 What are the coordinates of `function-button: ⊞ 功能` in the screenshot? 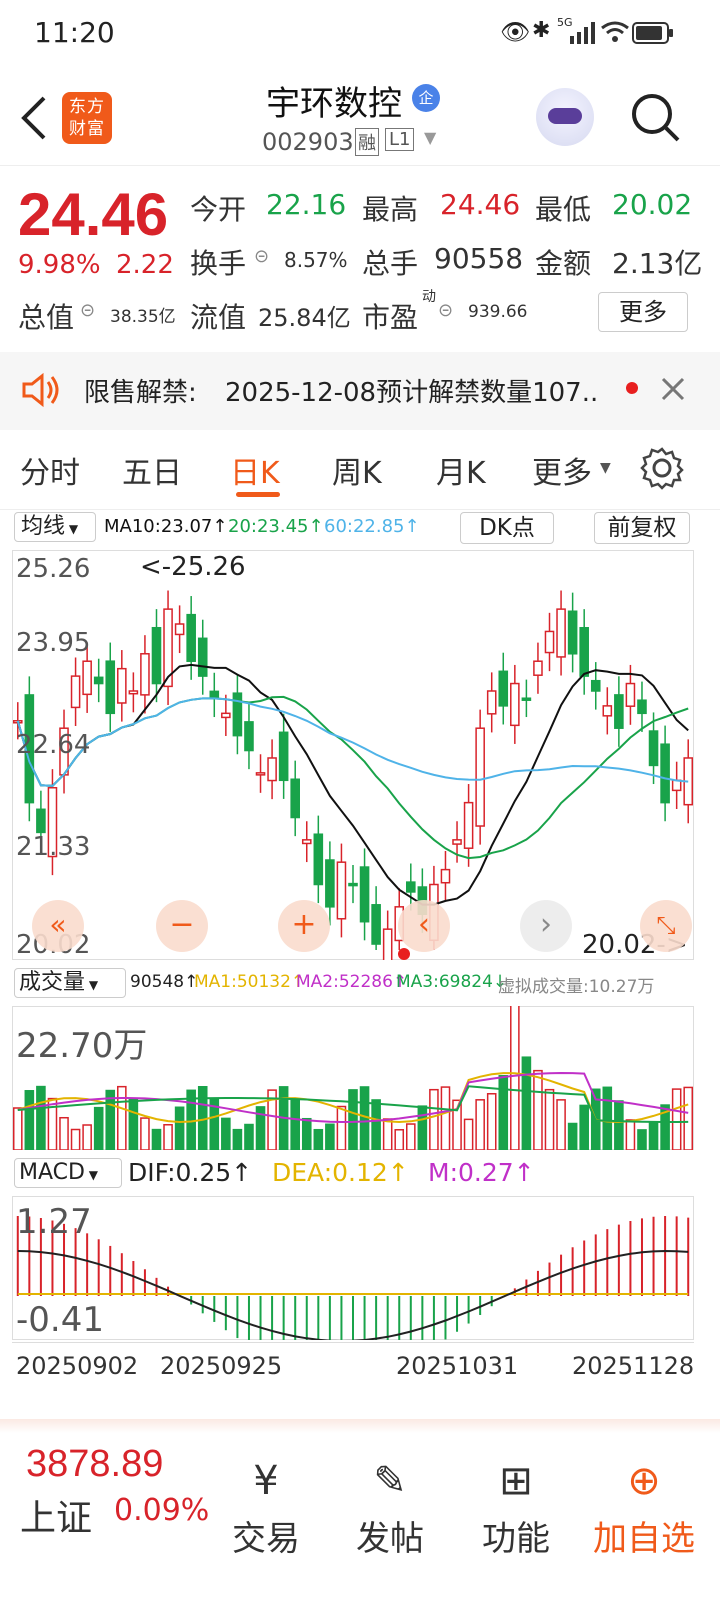 It's located at (516, 1505).